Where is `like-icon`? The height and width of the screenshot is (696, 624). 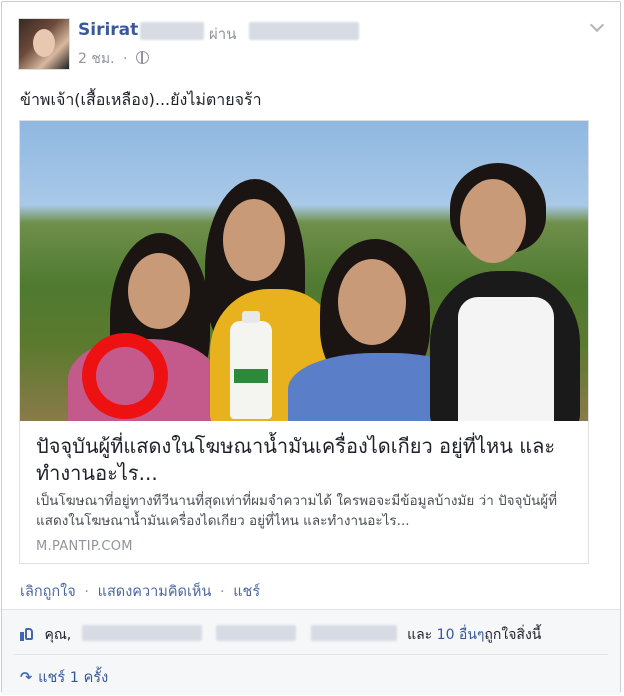 like-icon is located at coordinates (27, 634).